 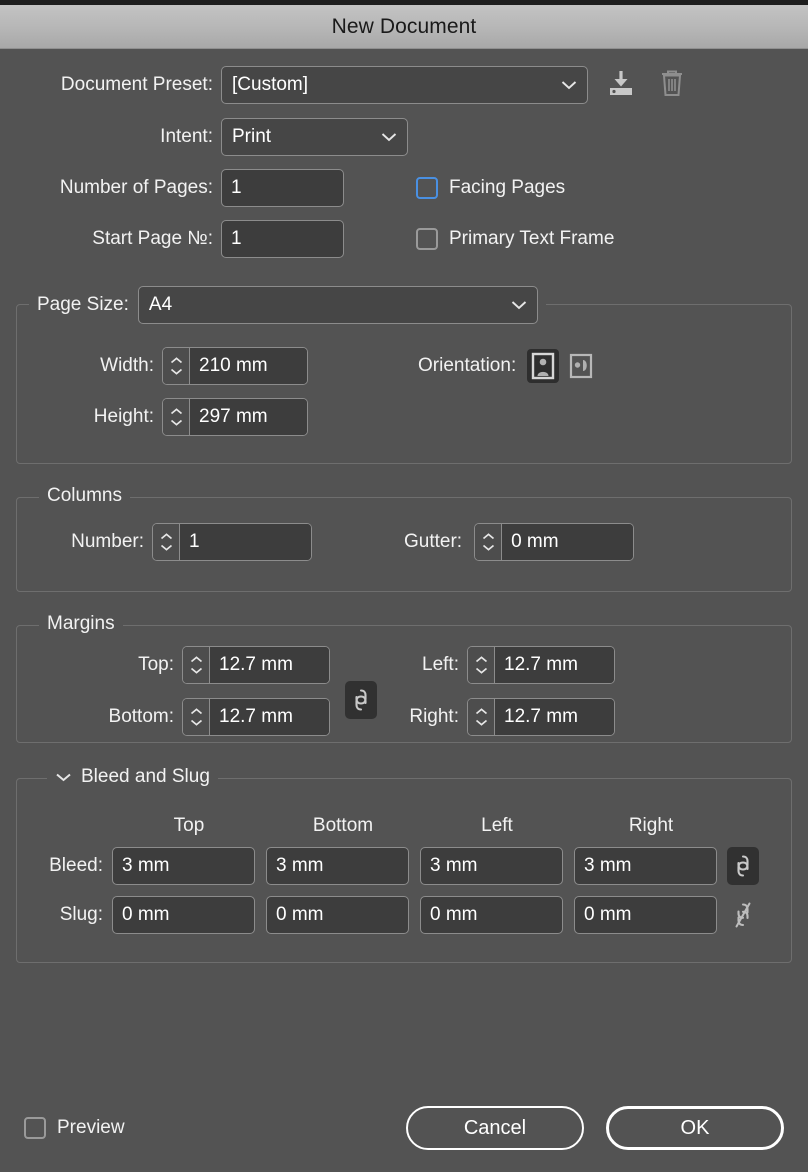 What do you see at coordinates (672, 85) in the screenshot?
I see `trash-icon` at bounding box center [672, 85].